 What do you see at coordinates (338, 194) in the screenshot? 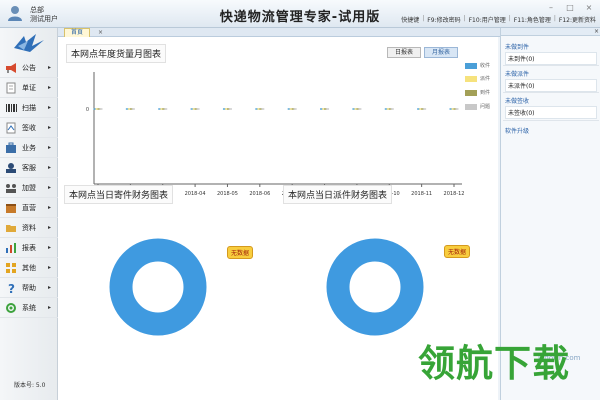
I see `delivery-finance-chart-title: 本网点当日派件财务图表` at bounding box center [338, 194].